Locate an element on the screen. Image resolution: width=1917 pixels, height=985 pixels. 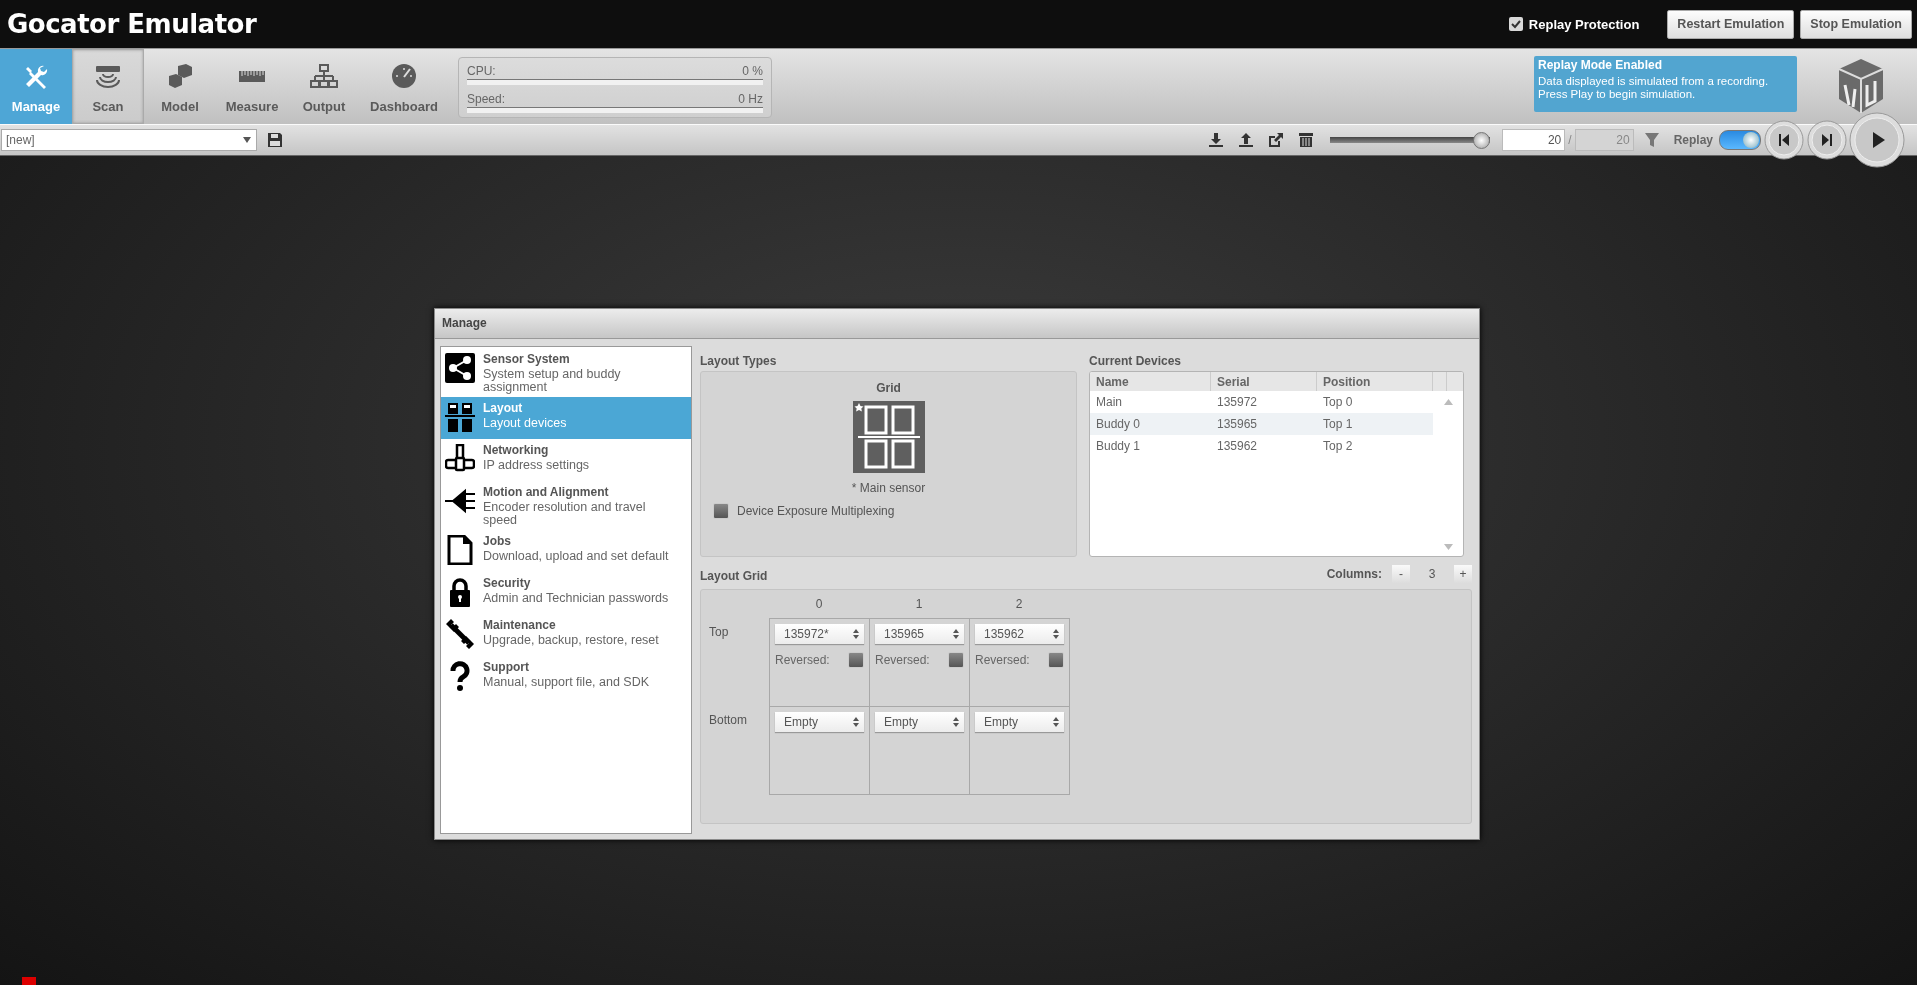
item-description: Download, upload and set default is located at coordinates (576, 556).